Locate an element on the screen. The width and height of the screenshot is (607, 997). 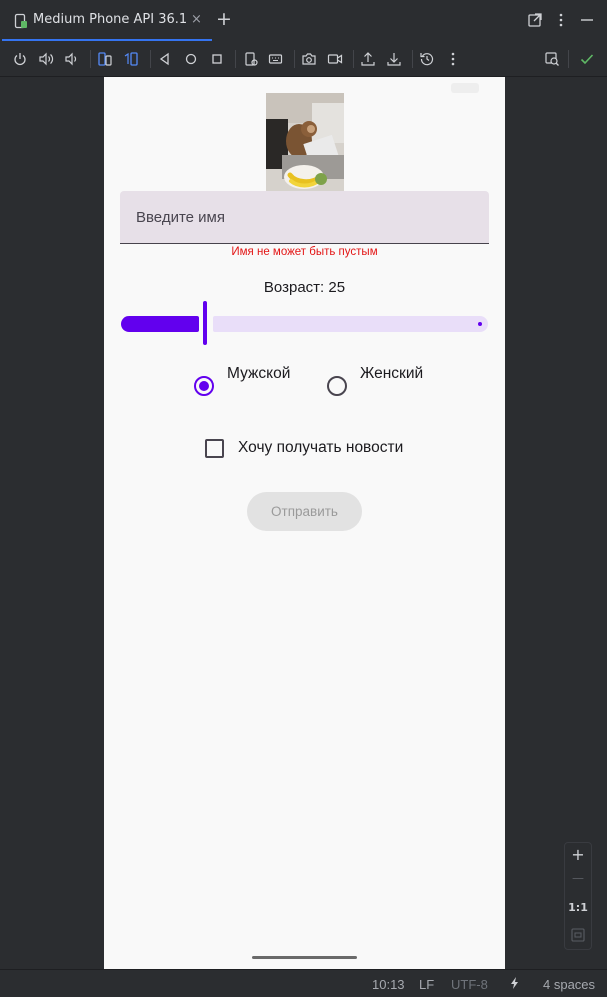
camera-icon is located at coordinates (309, 59).